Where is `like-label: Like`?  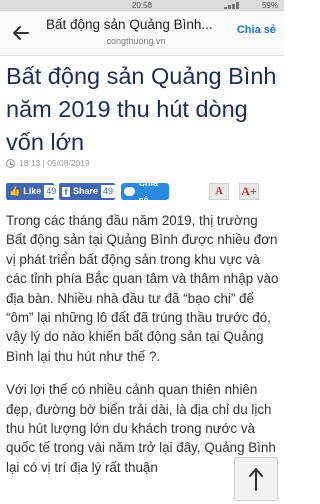
like-label: Like is located at coordinates (32, 191).